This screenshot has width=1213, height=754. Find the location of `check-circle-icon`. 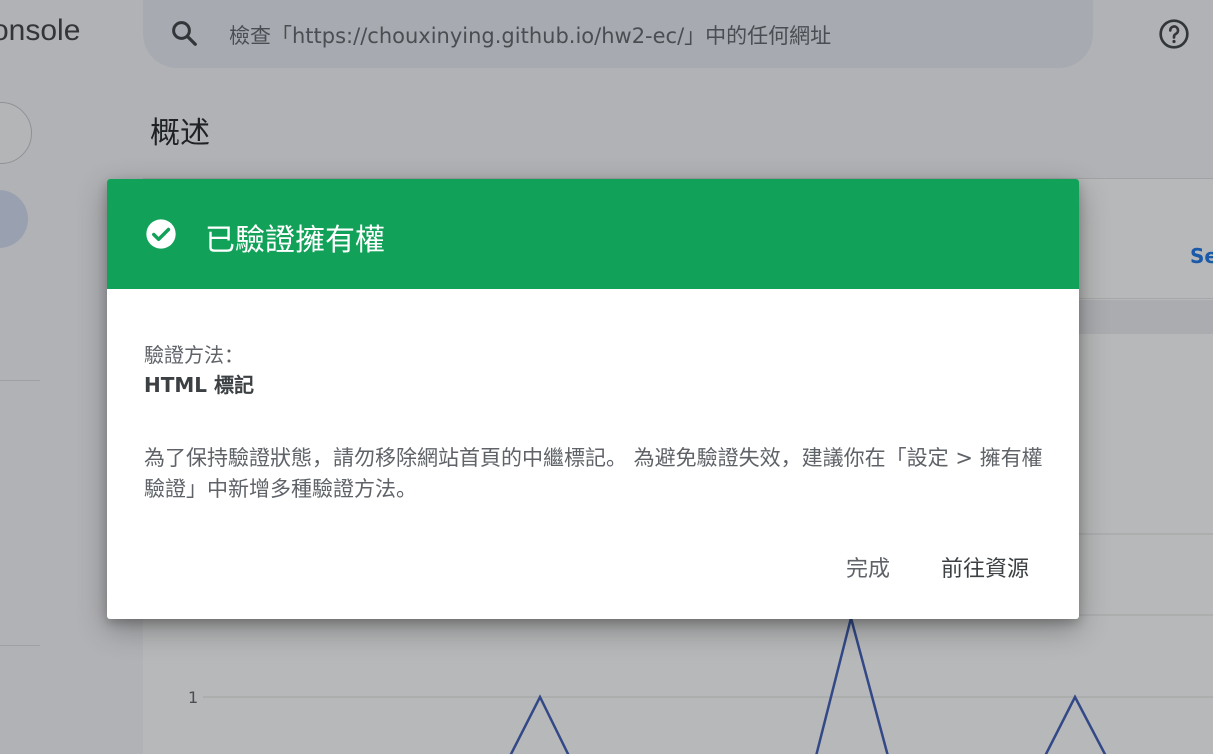

check-circle-icon is located at coordinates (161, 234).